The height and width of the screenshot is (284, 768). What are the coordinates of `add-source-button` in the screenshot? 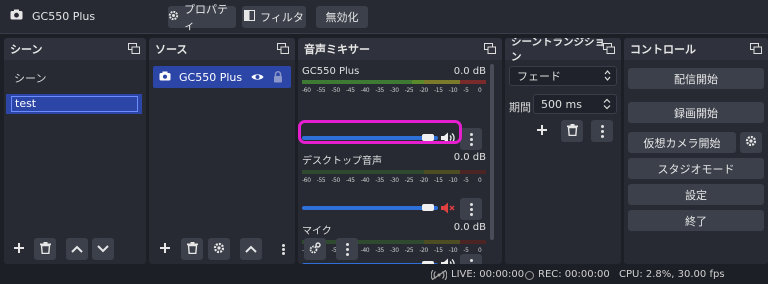 It's located at (165, 249).